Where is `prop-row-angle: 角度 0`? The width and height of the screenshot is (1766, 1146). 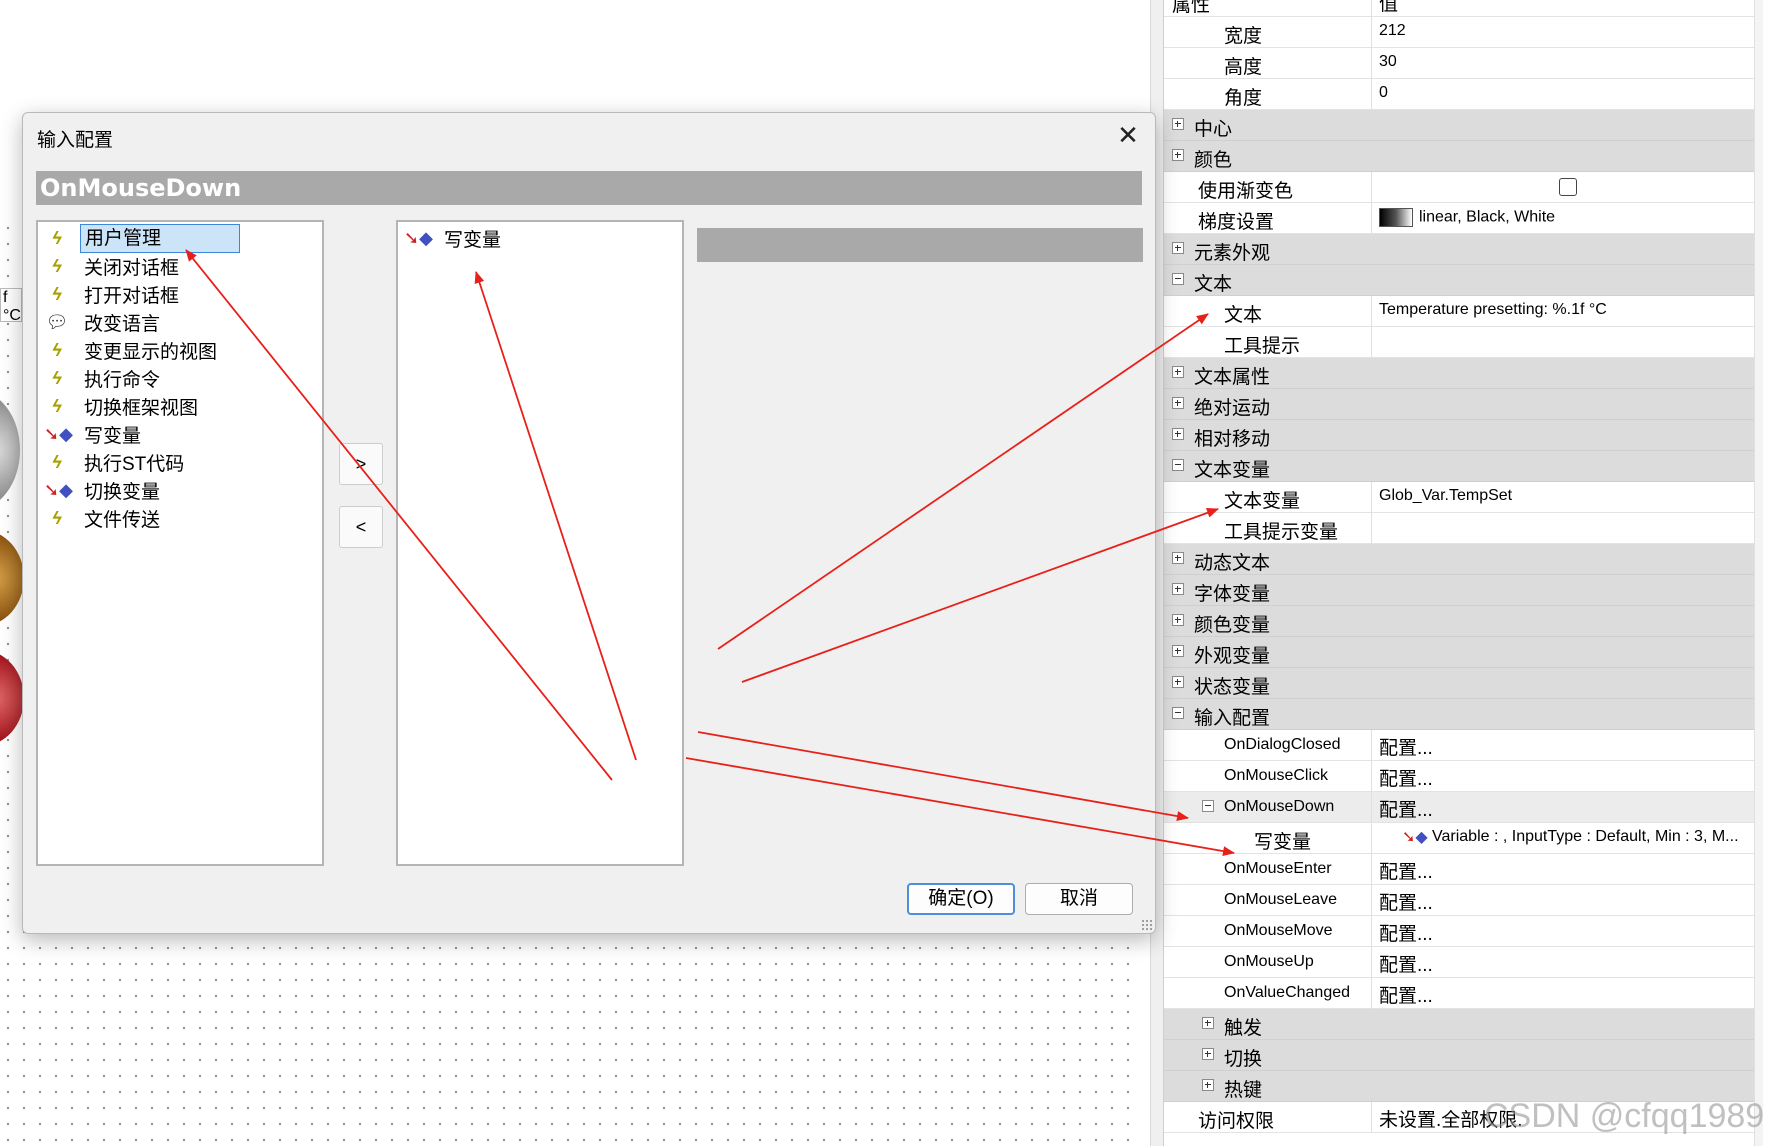
prop-row-angle: 角度 0 is located at coordinates (1460, 94).